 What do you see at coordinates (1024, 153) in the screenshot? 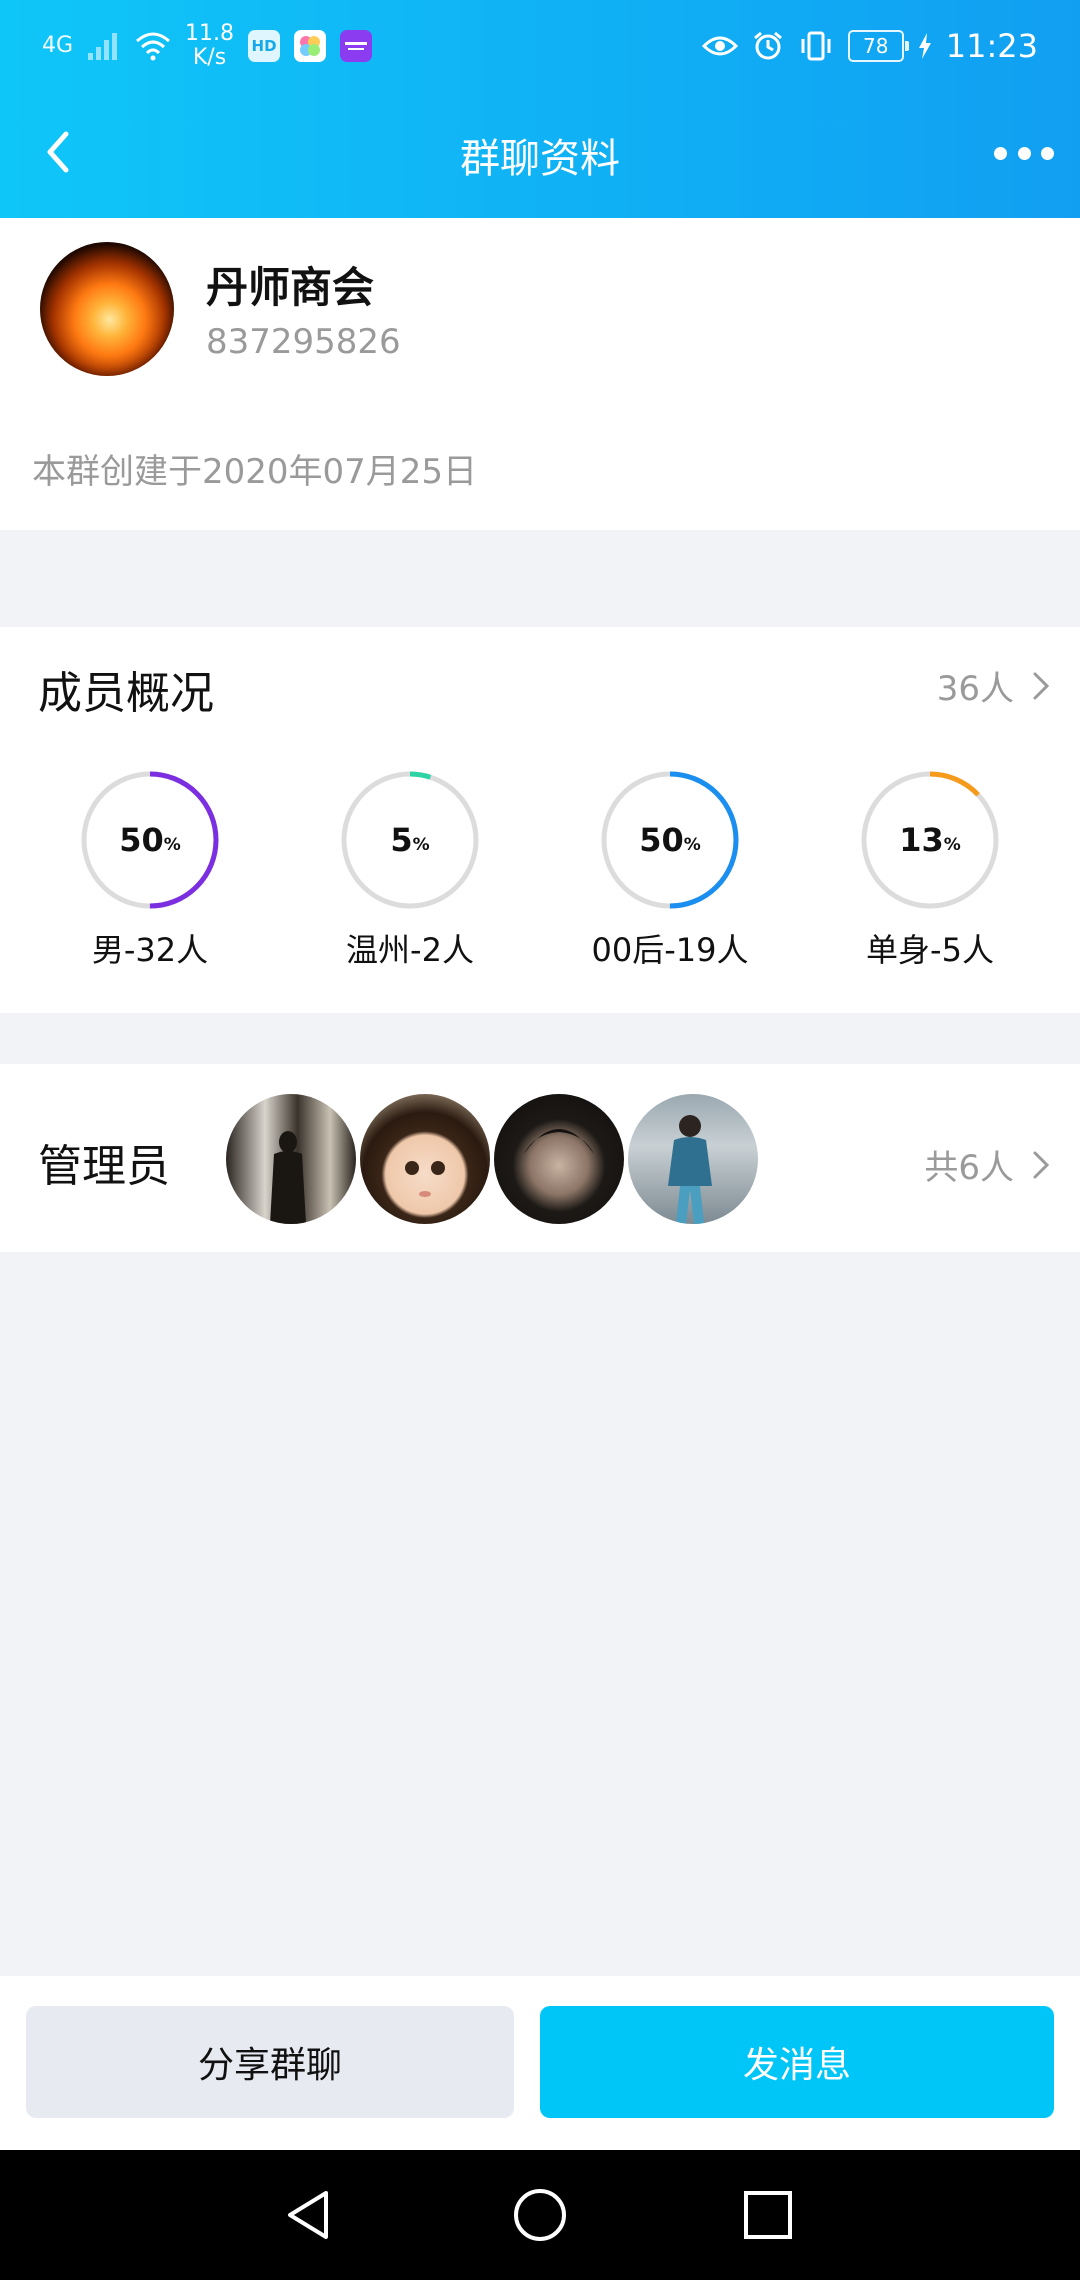
I see `more-options-button` at bounding box center [1024, 153].